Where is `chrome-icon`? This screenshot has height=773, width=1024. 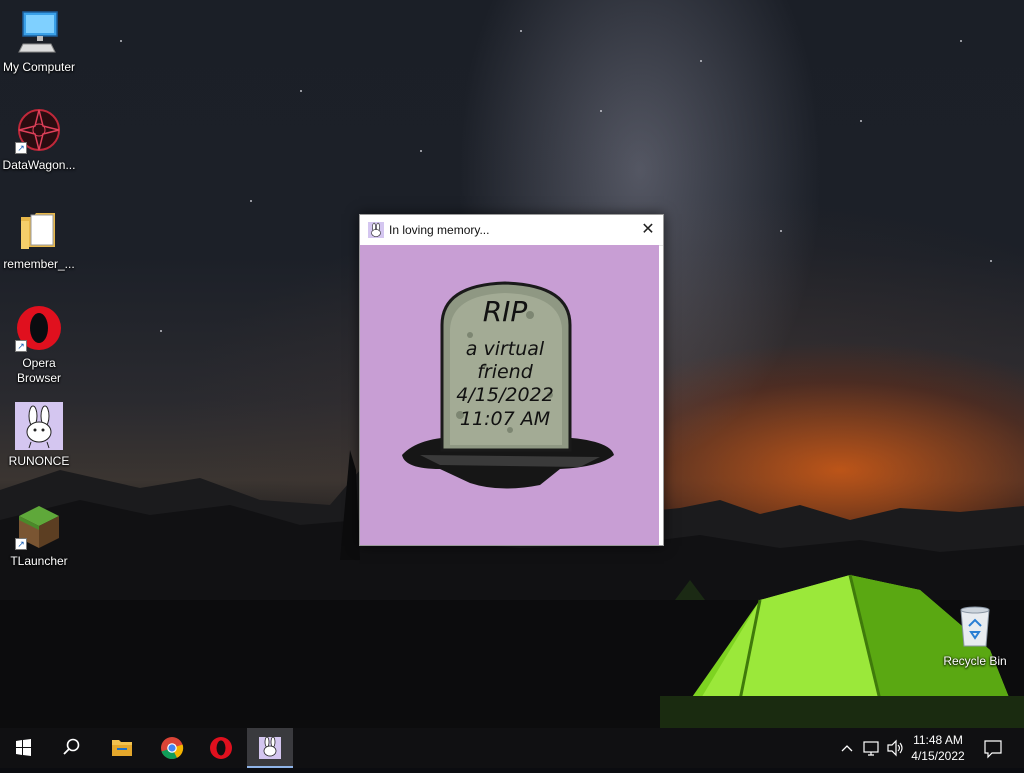 chrome-icon is located at coordinates (172, 748).